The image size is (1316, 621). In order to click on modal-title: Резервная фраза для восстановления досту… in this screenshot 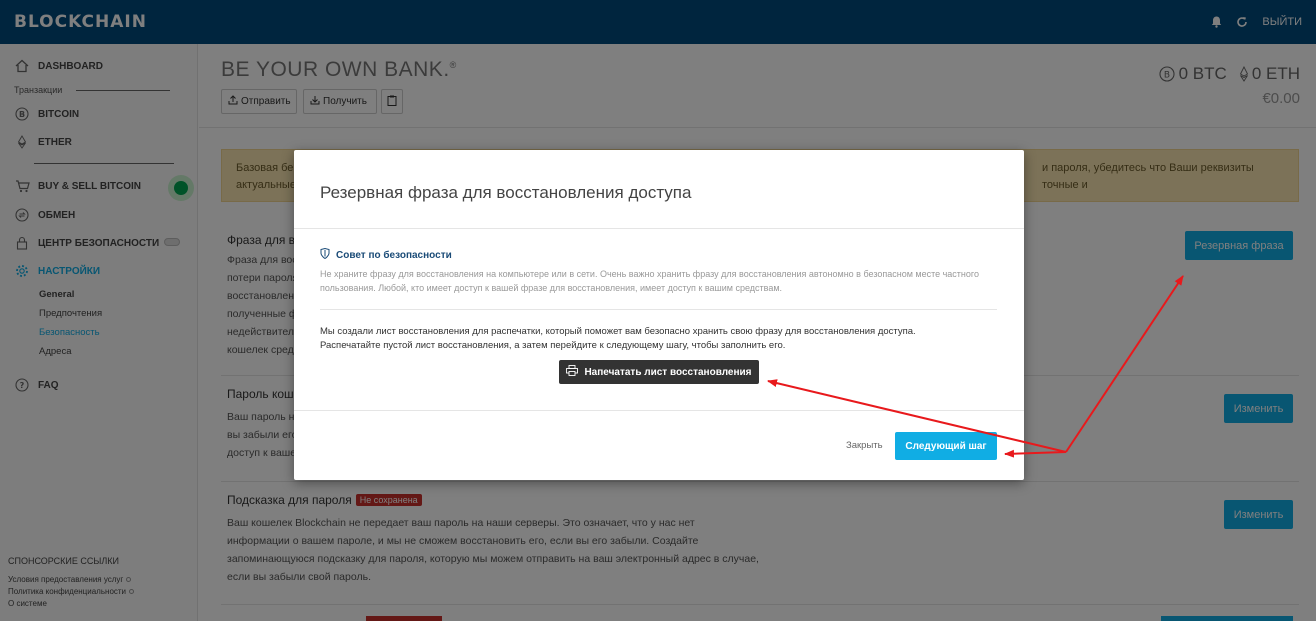, I will do `click(506, 192)`.